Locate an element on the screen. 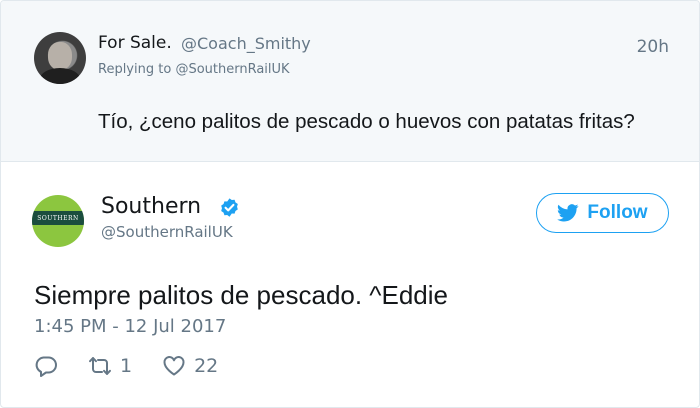 This screenshot has width=700, height=408. twitter-bird-icon is located at coordinates (568, 213).